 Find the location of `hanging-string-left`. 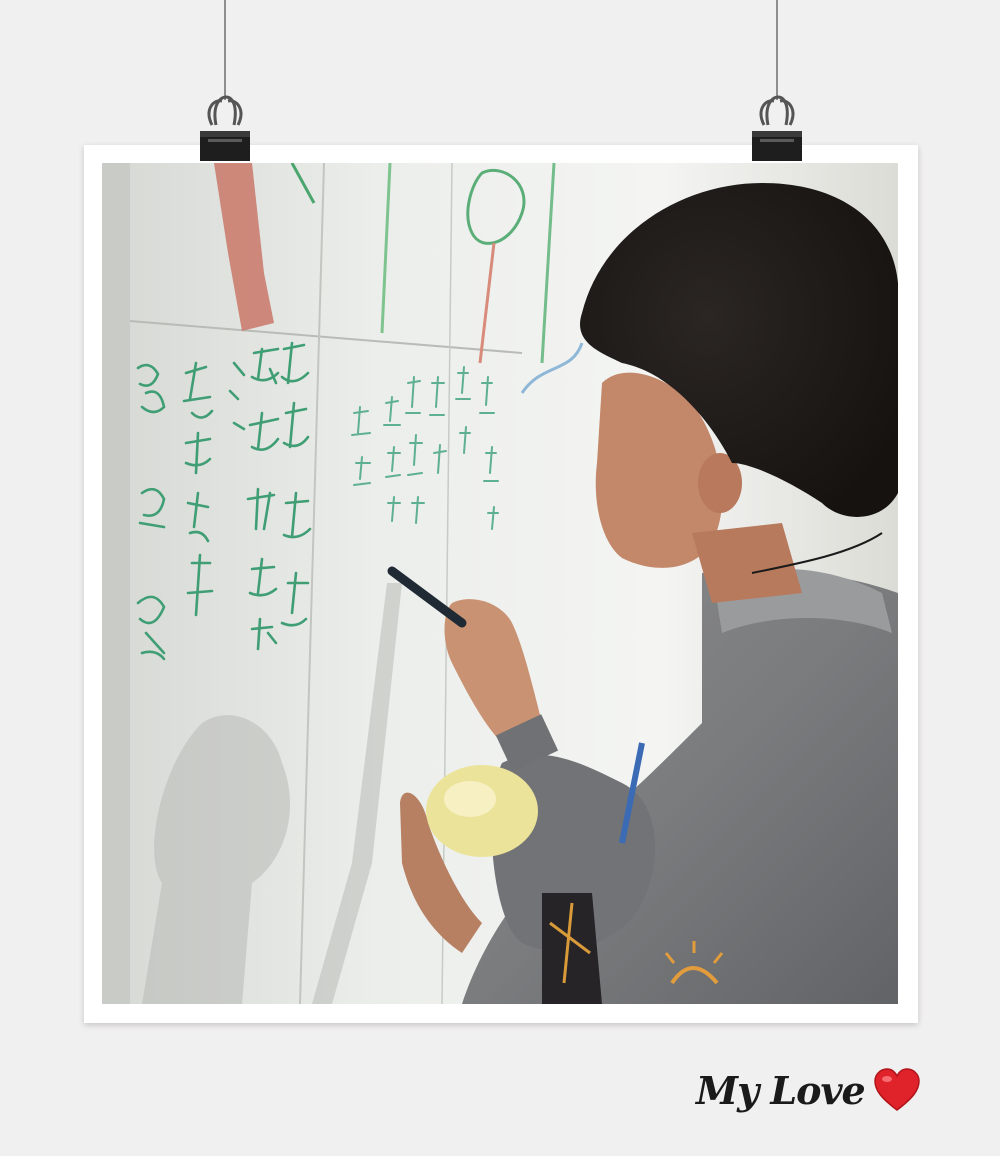

hanging-string-left is located at coordinates (225, 50).